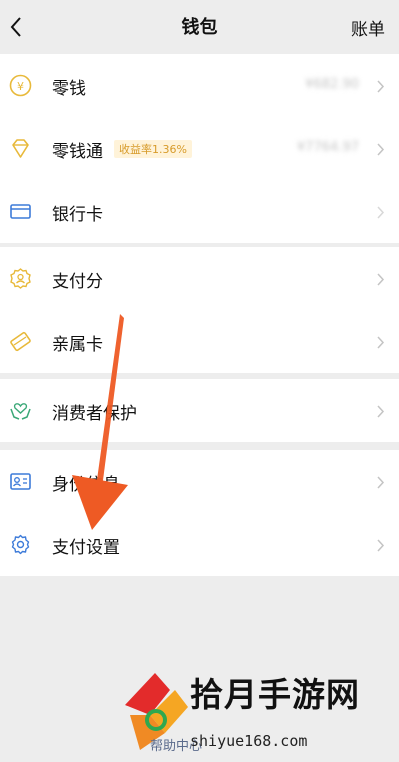 The width and height of the screenshot is (399, 762). Describe the element at coordinates (86, 485) in the screenshot. I see `list-item-label: 身份信息` at that location.